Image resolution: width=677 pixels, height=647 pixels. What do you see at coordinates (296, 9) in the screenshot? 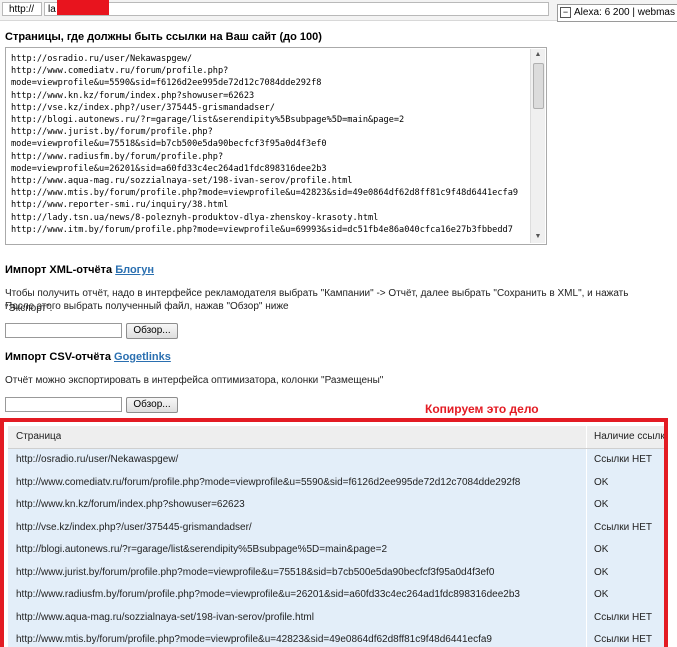
I see `address-bar: la` at bounding box center [296, 9].